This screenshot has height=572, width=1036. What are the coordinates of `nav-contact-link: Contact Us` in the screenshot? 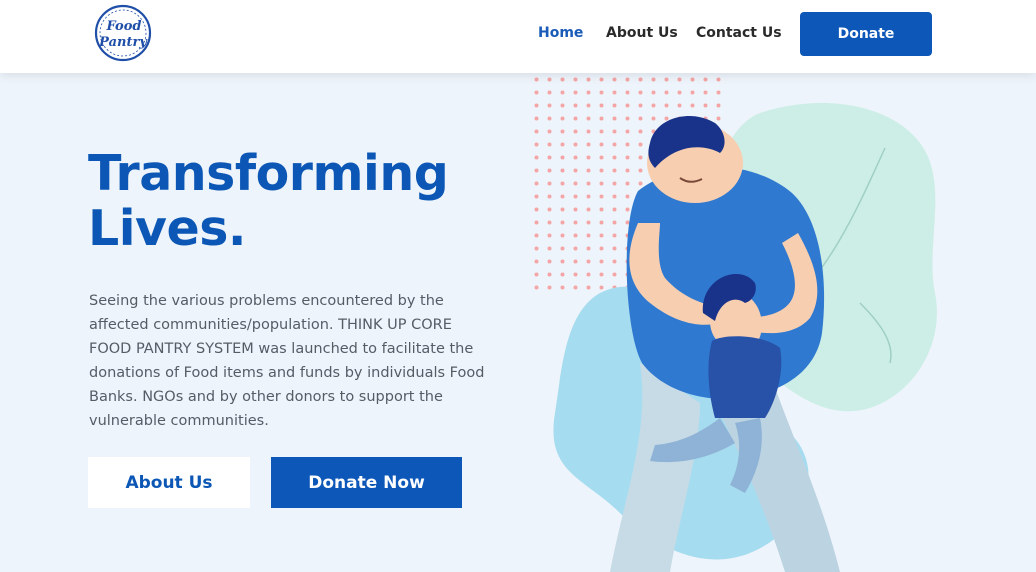 It's located at (739, 33).